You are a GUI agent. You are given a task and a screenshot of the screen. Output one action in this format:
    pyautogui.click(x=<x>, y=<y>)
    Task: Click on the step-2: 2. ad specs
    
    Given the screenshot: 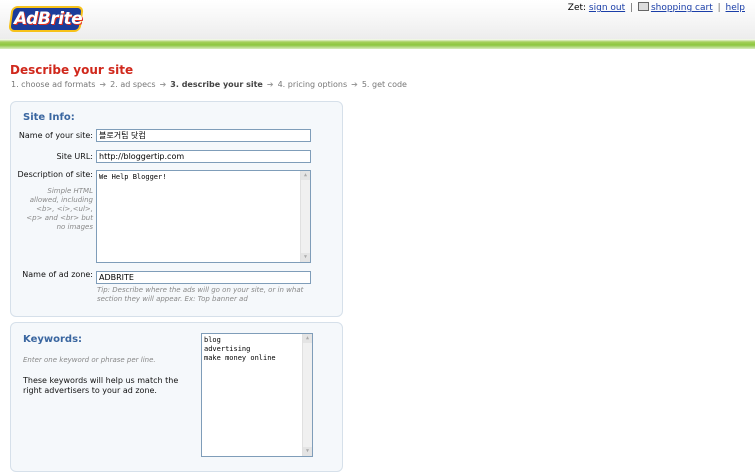 What is the action you would take?
    pyautogui.click(x=133, y=84)
    